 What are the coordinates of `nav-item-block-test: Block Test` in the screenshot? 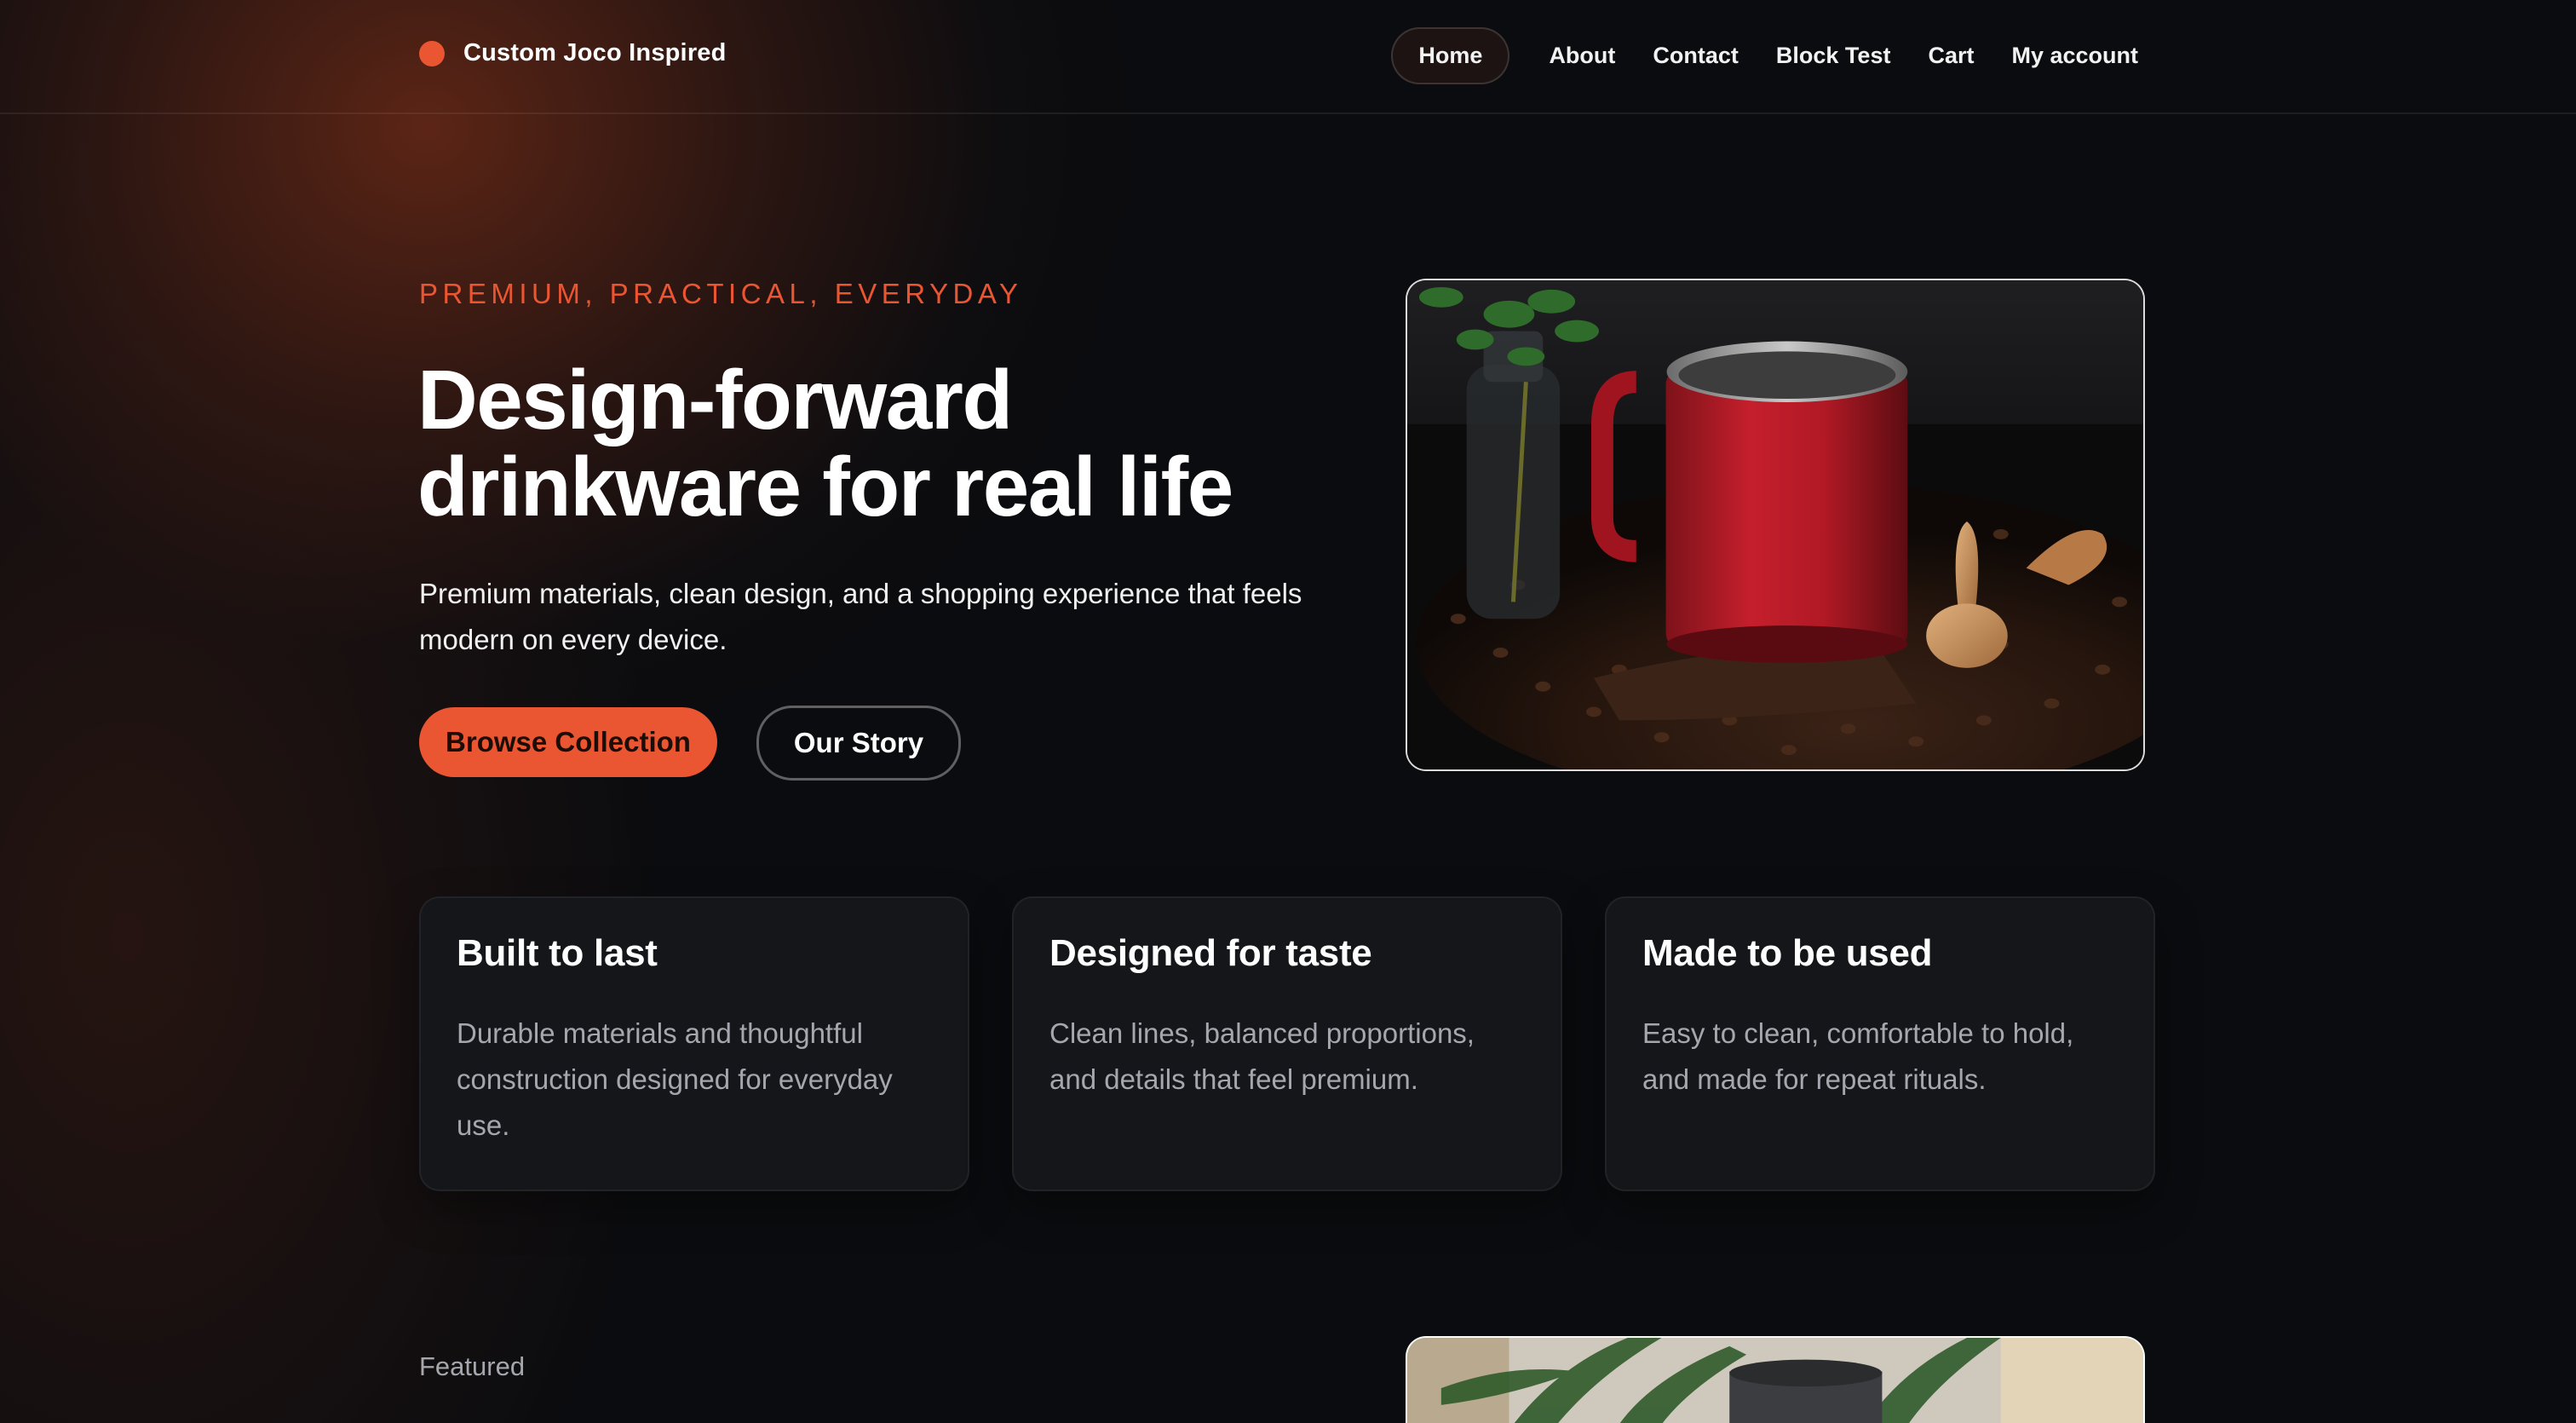 It's located at (1834, 55).